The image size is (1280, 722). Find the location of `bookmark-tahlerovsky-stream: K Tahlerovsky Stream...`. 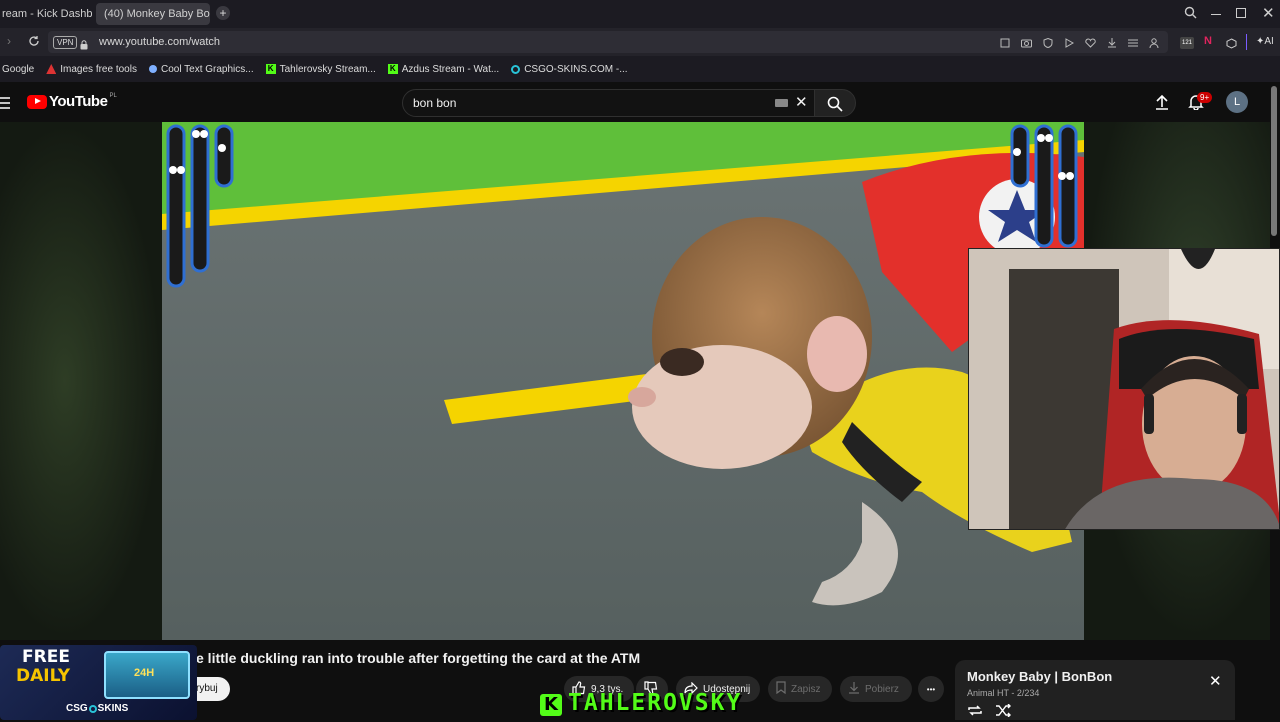

bookmark-tahlerovsky-stream: K Tahlerovsky Stream... is located at coordinates (321, 69).